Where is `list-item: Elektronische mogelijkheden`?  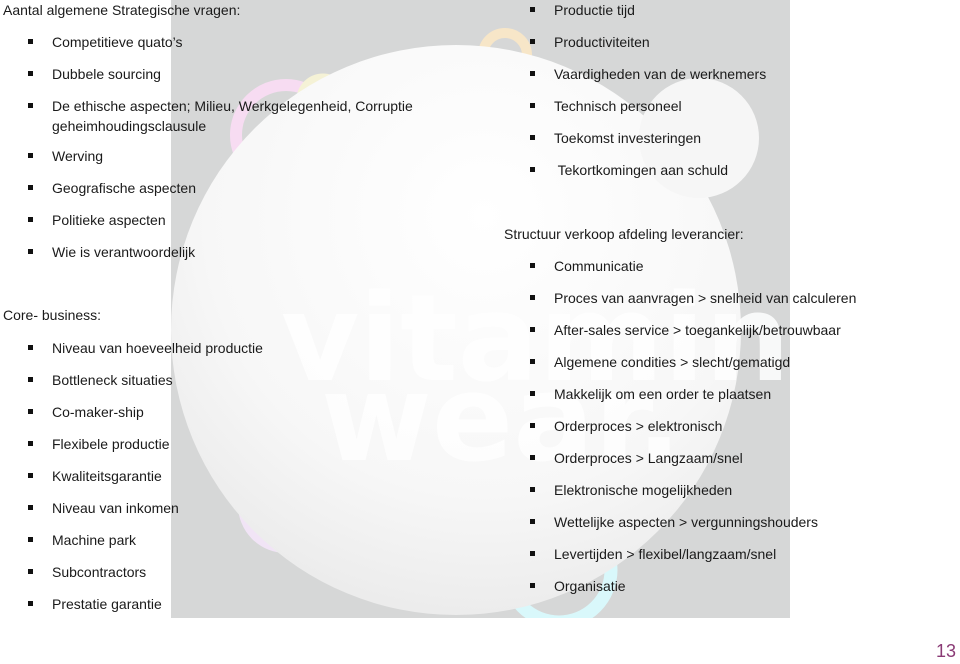
list-item: Elektronische mogelijkheden is located at coordinates (631, 490).